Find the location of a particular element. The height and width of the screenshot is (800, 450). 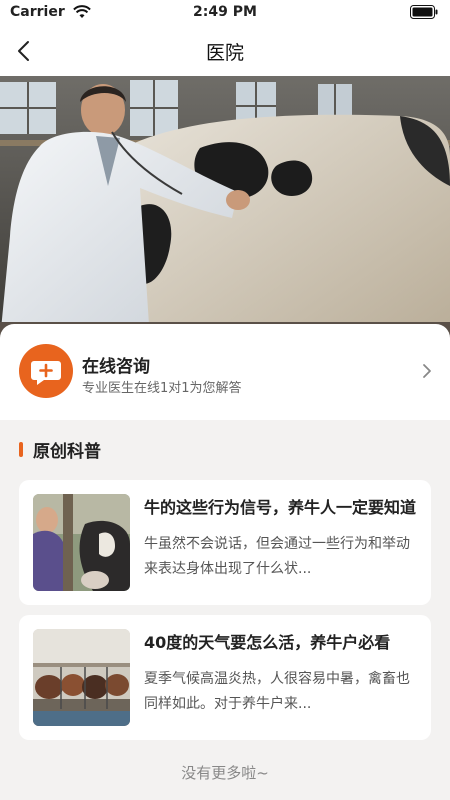

back-arrow-icon is located at coordinates (23, 51).